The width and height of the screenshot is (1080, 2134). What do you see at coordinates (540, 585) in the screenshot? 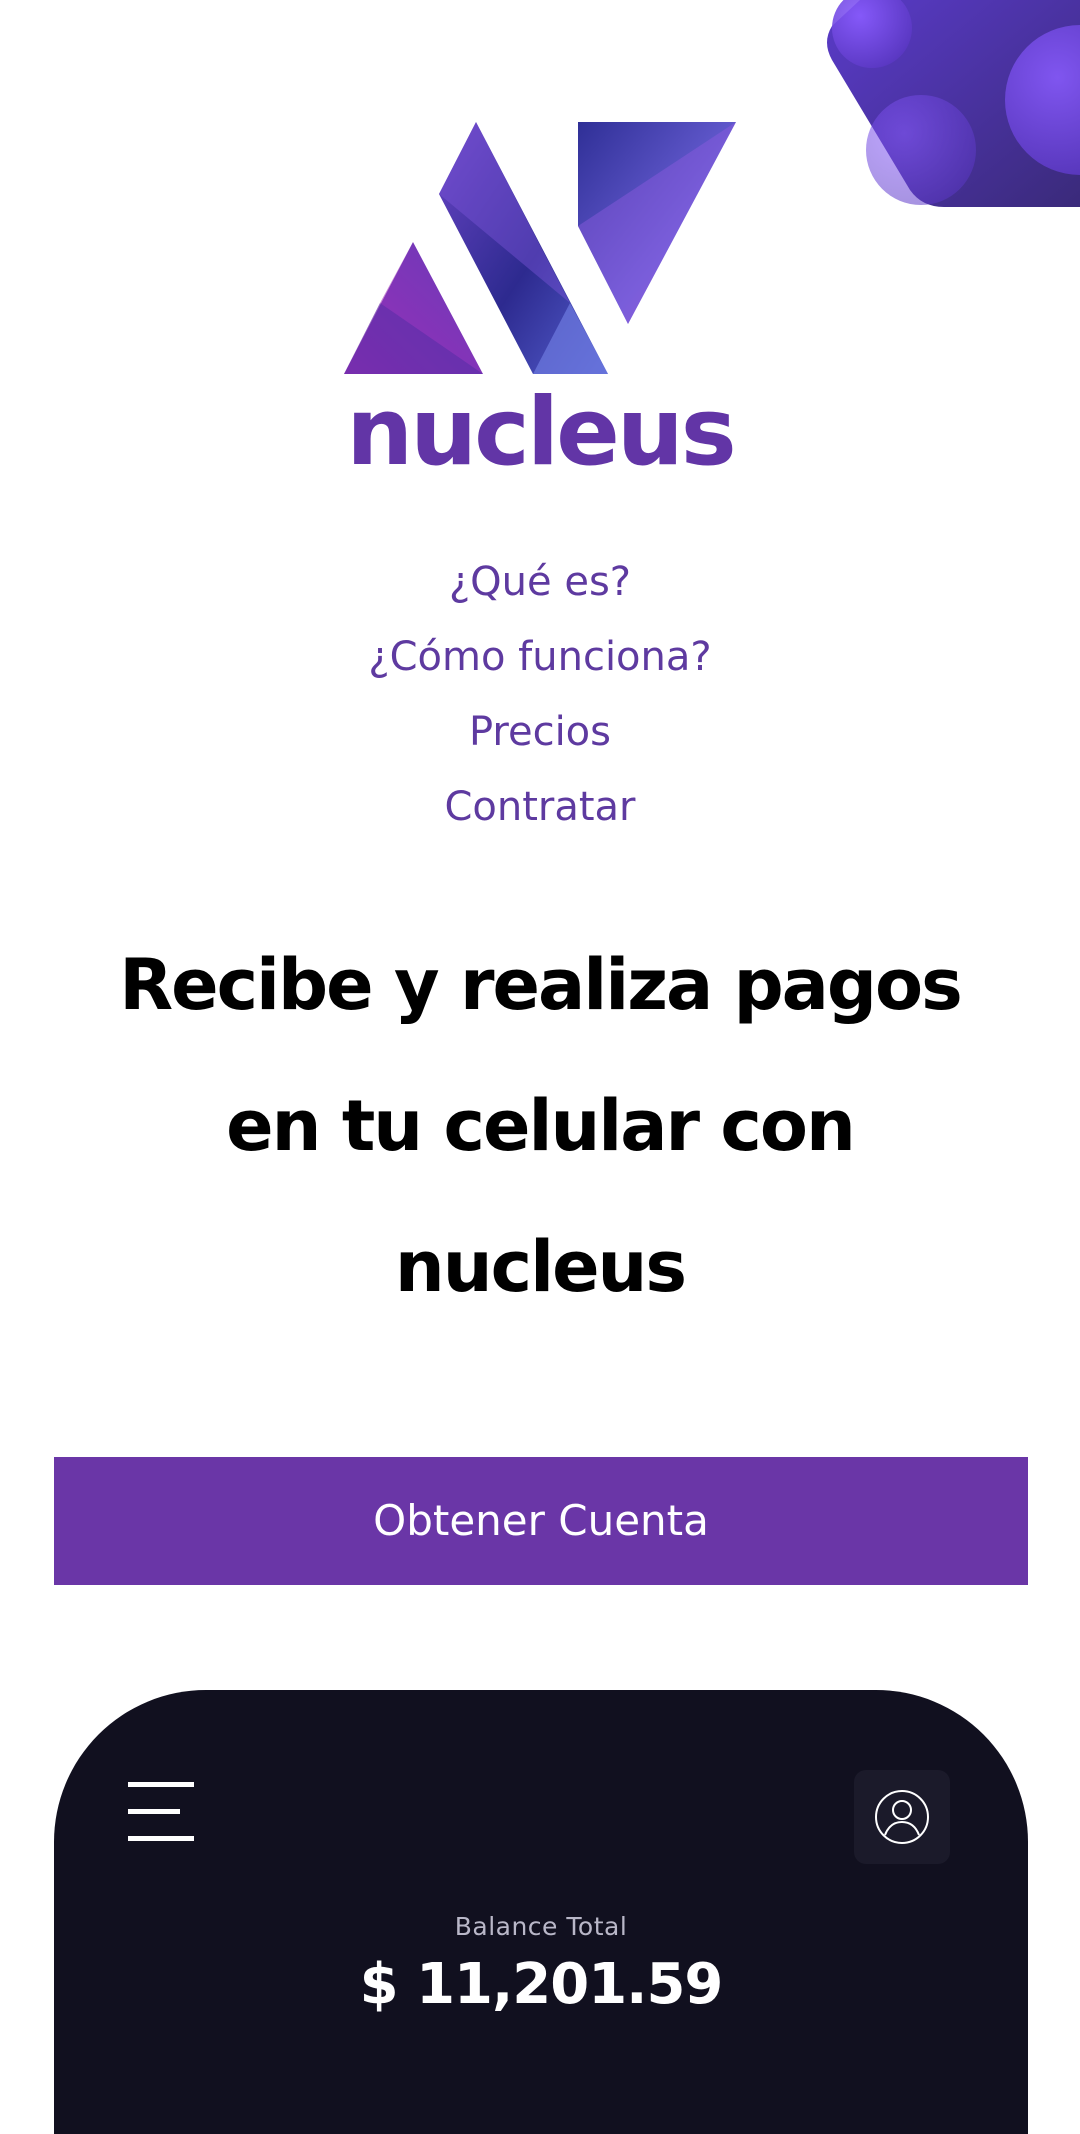
I see `nav-item-que-es: ¿Qué es?` at bounding box center [540, 585].